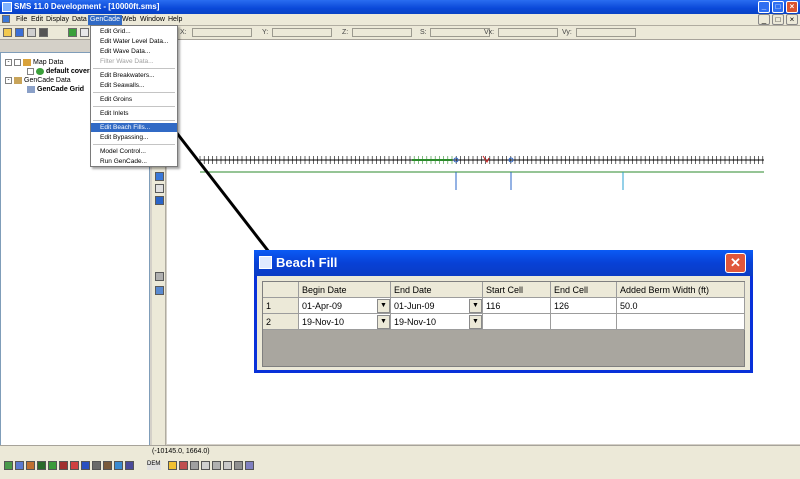 The width and height of the screenshot is (800, 479). I want to click on end-cell-cell, so click(584, 322).